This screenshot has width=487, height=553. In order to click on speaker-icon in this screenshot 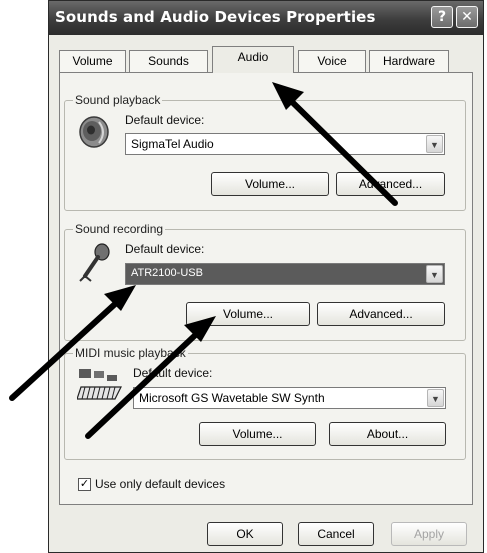, I will do `click(95, 132)`.